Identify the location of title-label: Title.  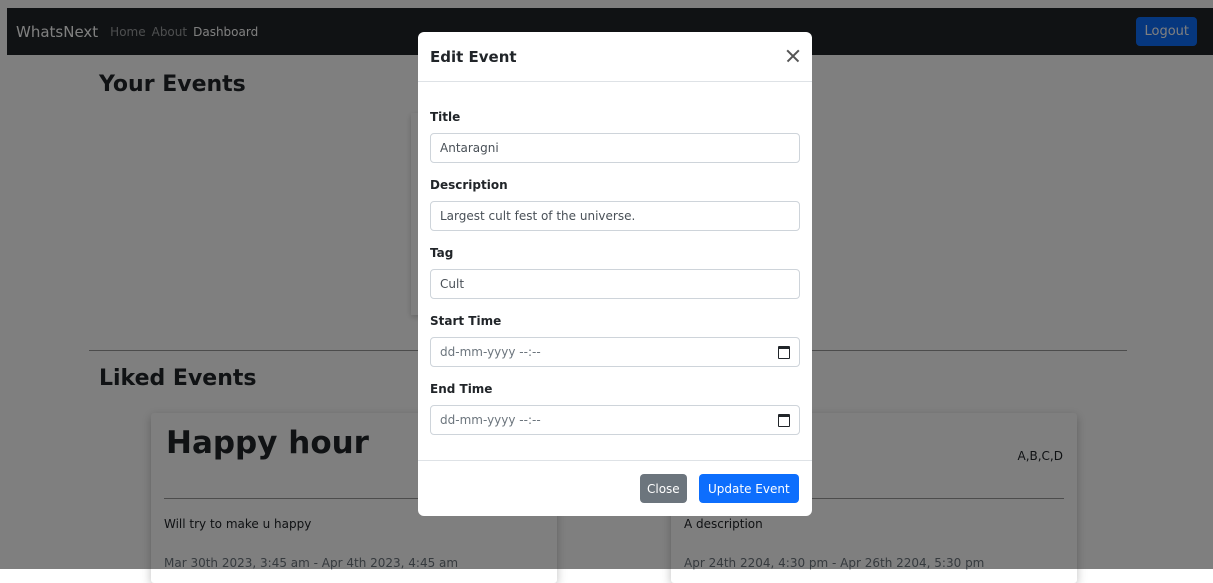
(445, 117).